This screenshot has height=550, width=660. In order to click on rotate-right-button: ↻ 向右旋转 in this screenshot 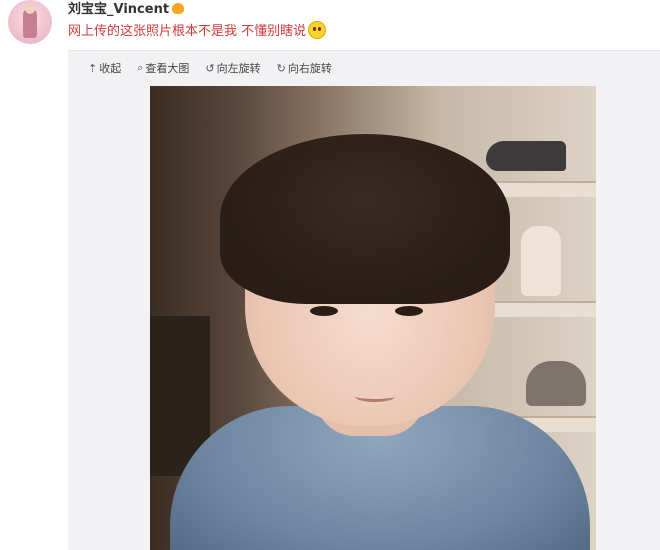, I will do `click(304, 68)`.